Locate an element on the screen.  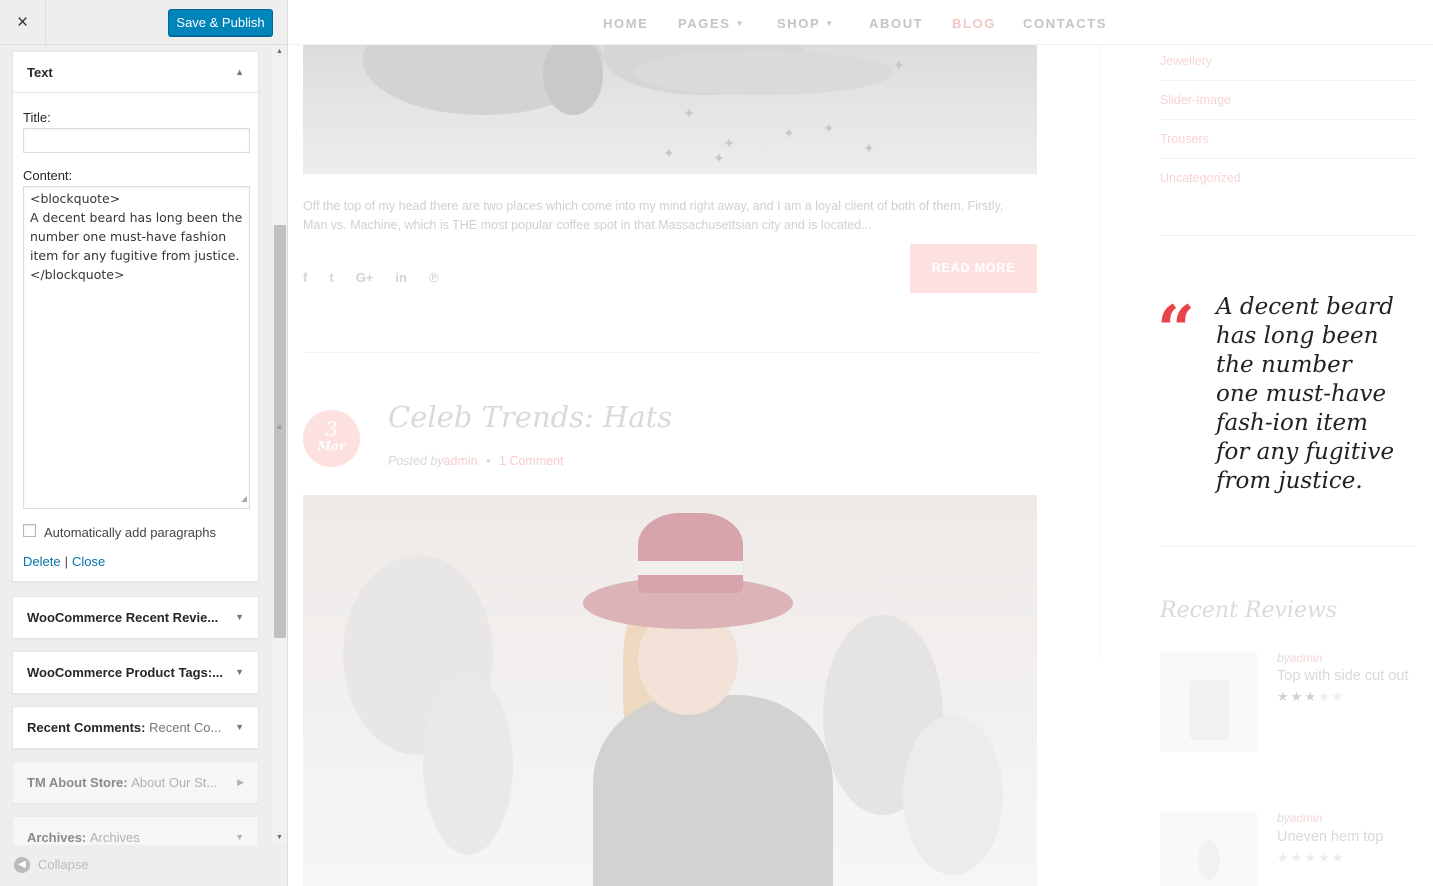
nav-pages-label: PAGES is located at coordinates (704, 23).